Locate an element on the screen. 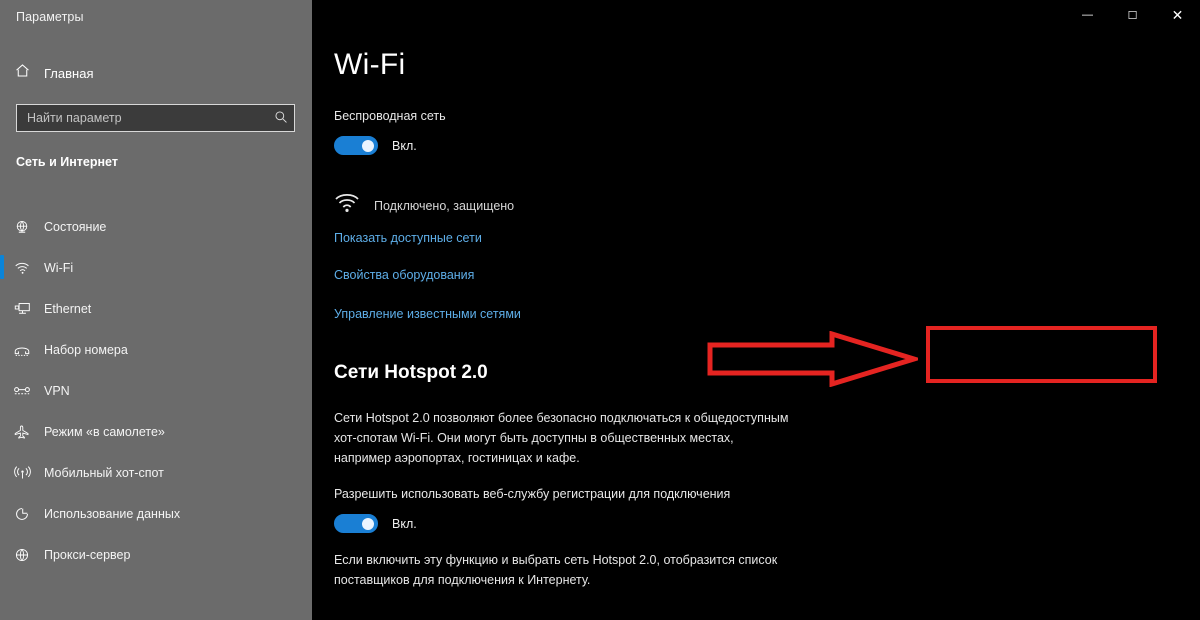 The height and width of the screenshot is (620, 1200). airplane-icon is located at coordinates (22, 432).